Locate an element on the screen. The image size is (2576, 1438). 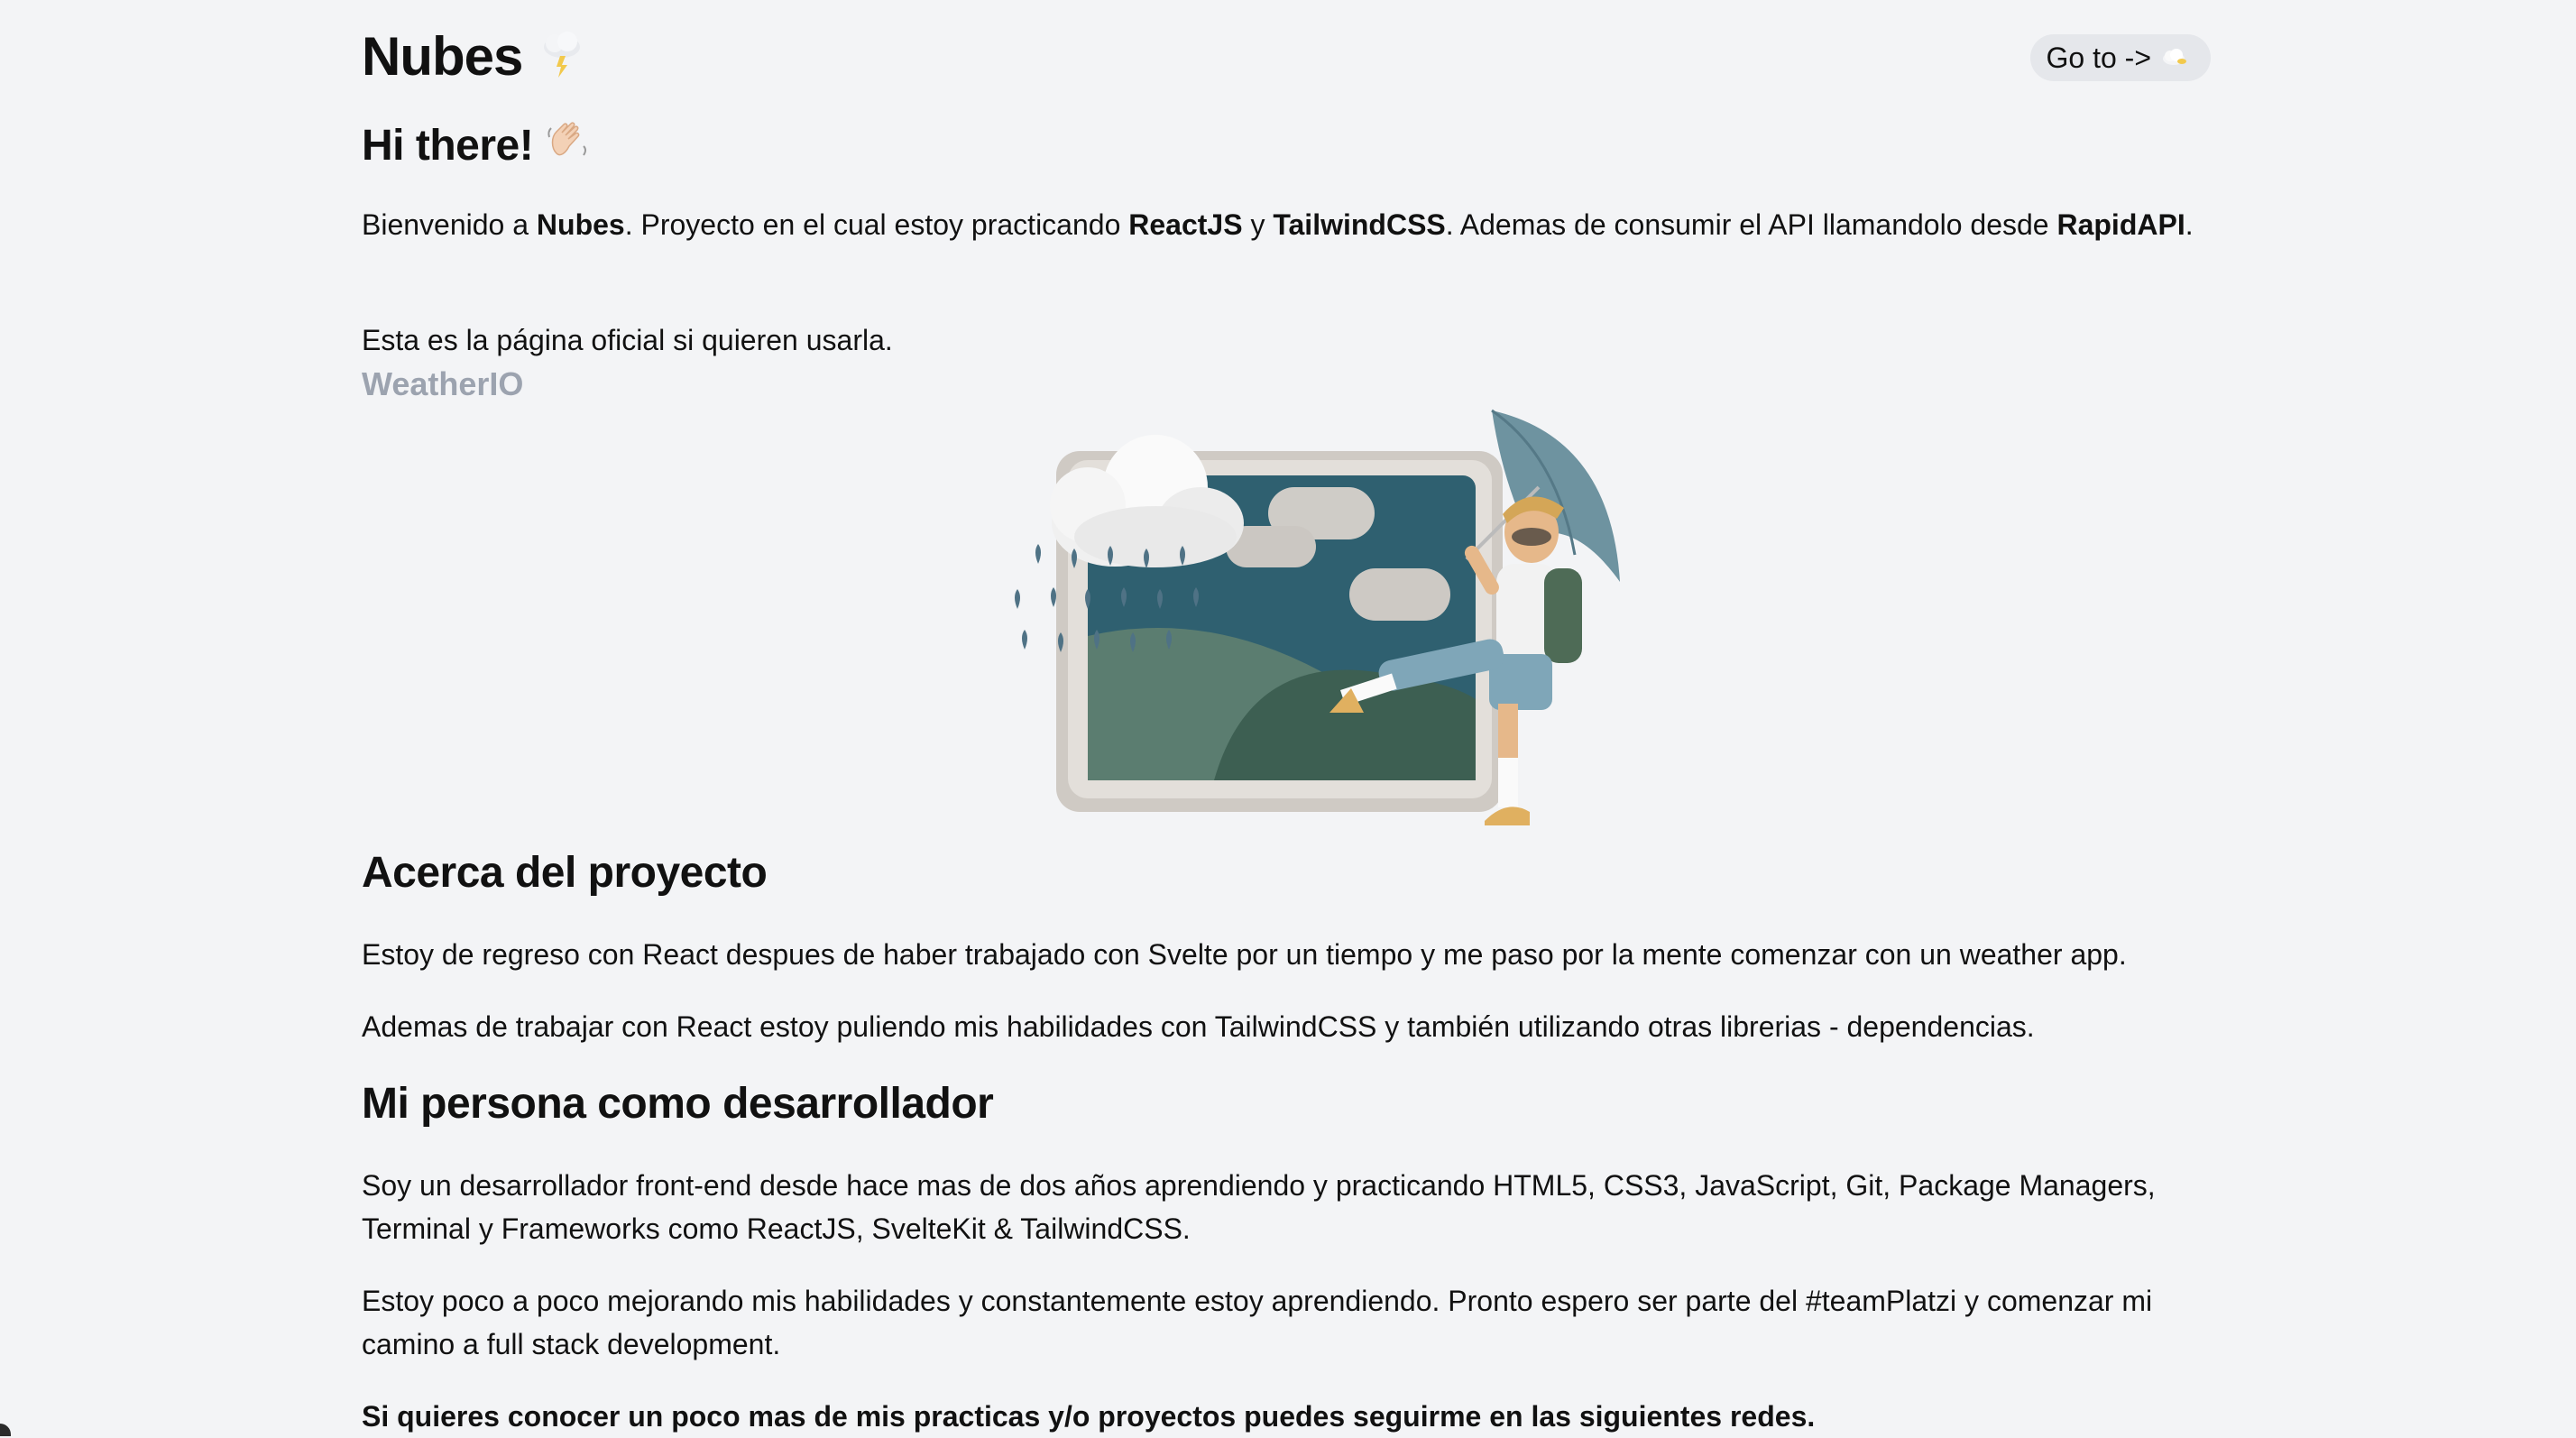
intro-text-nubes: Nubes is located at coordinates (580, 224).